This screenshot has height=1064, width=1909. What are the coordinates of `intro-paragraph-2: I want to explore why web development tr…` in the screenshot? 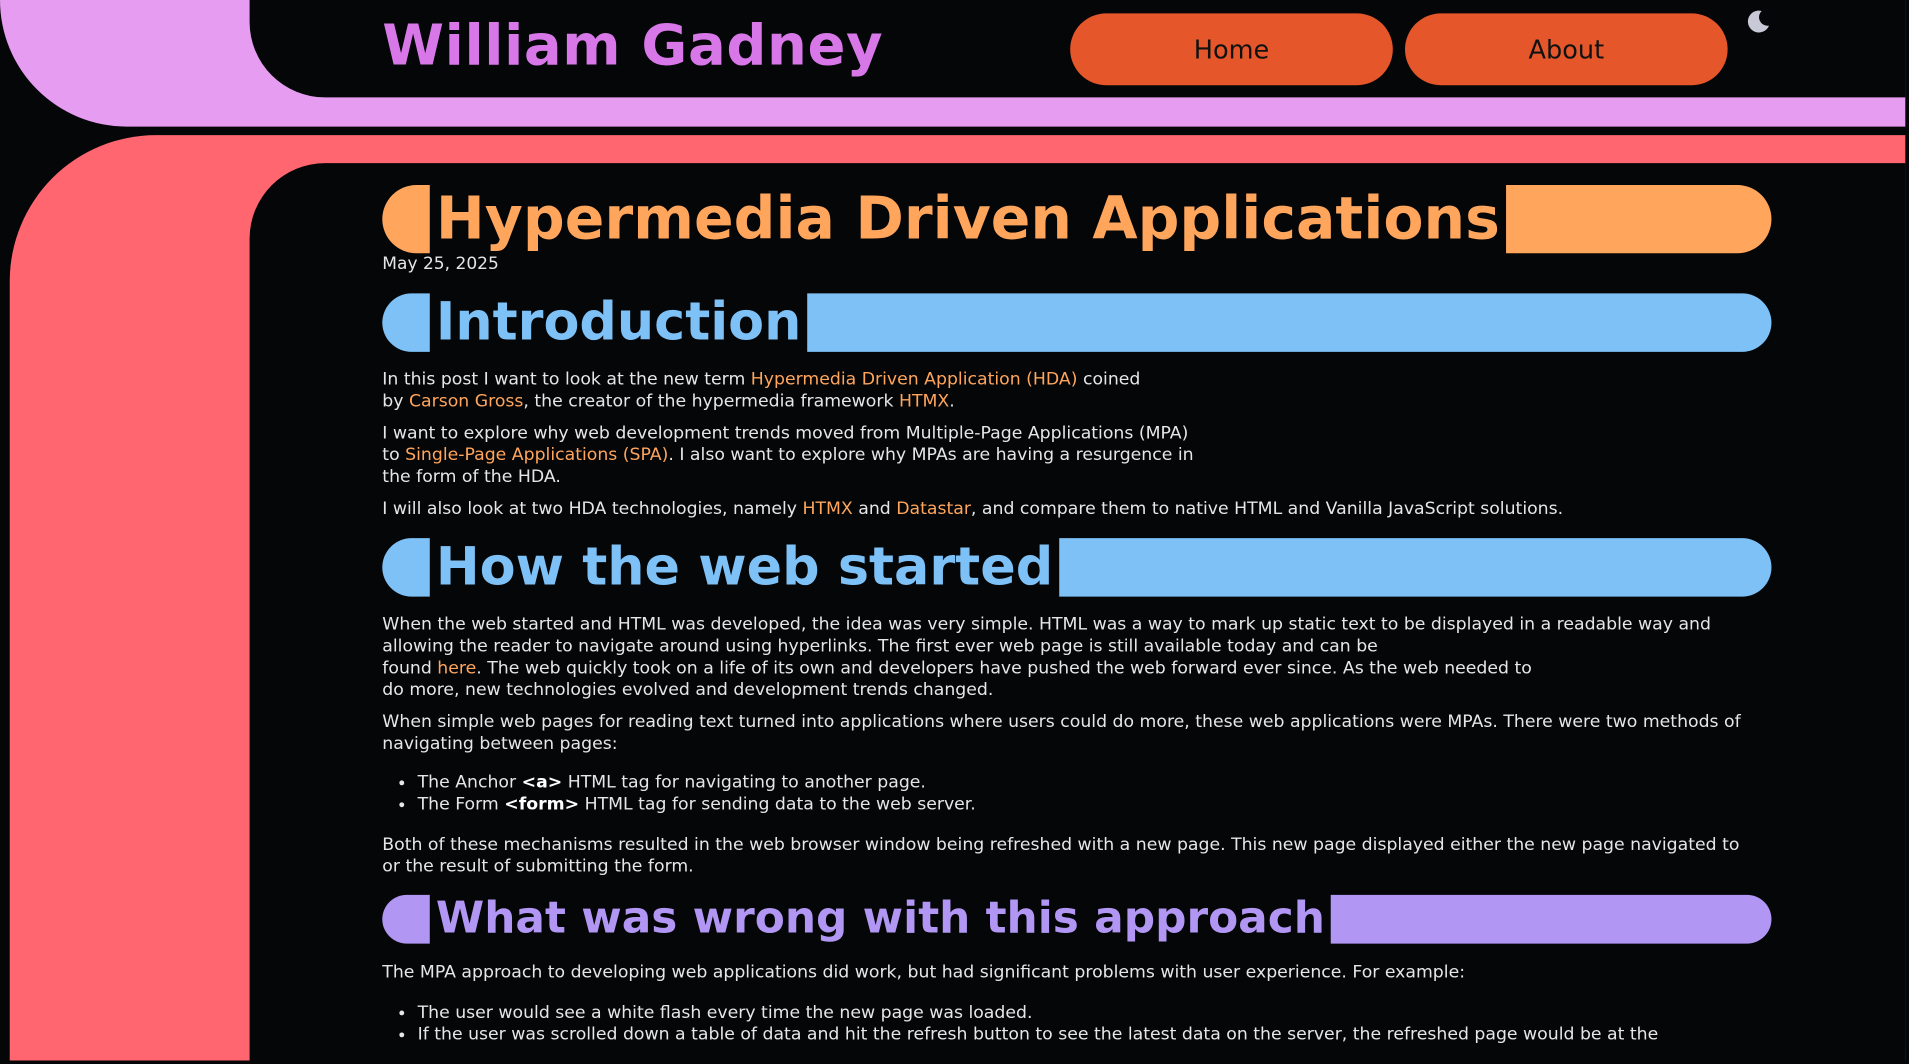 It's located at (1076, 455).